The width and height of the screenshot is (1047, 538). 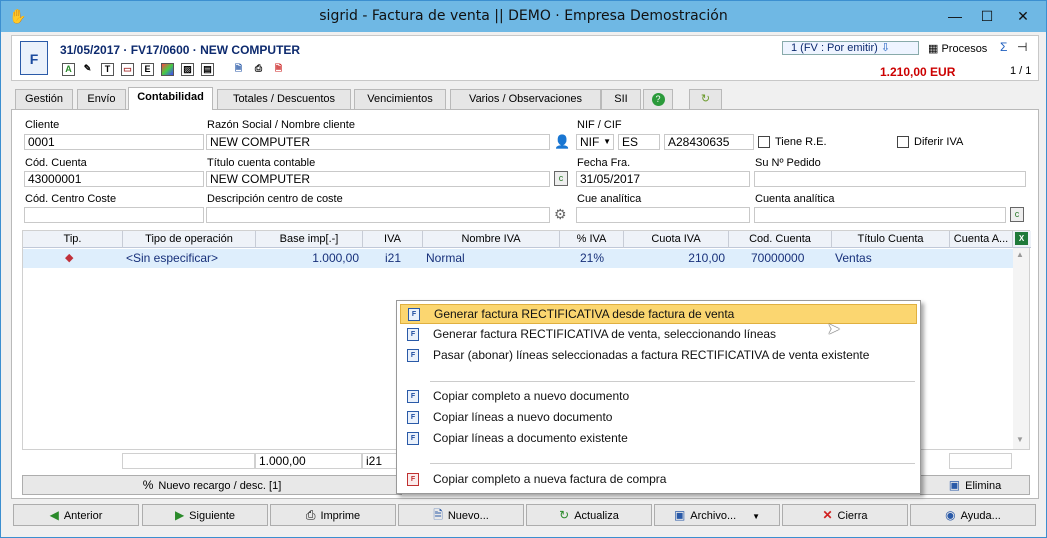 I want to click on tab-envio: Envío, so click(x=101, y=99).